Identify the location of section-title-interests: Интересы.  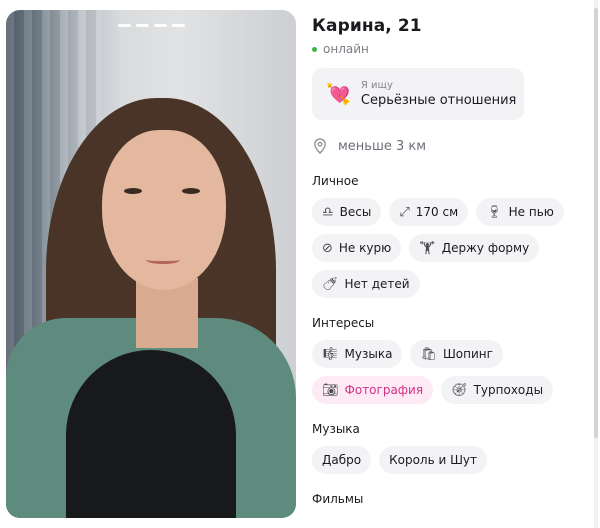
(343, 323).